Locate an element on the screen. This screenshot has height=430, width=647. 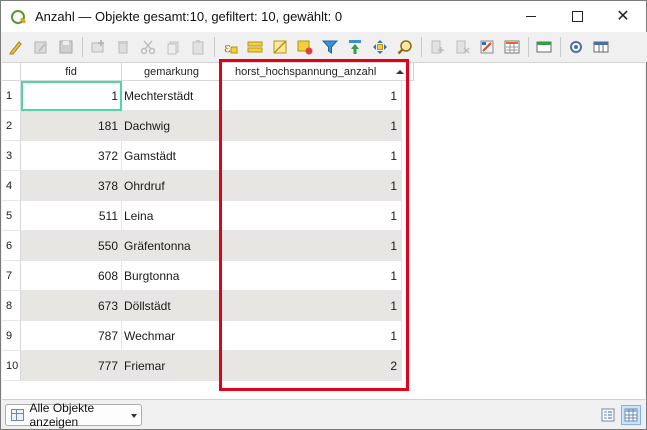
form-view-icon is located at coordinates (608, 415).